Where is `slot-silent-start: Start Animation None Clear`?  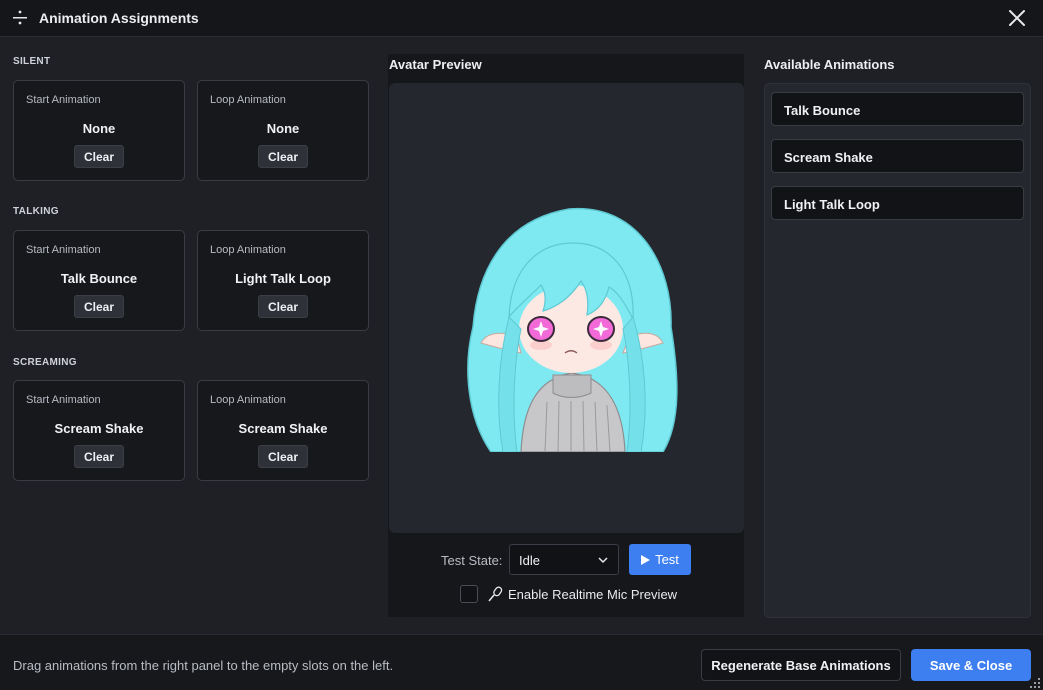
slot-silent-start: Start Animation None Clear is located at coordinates (99, 130).